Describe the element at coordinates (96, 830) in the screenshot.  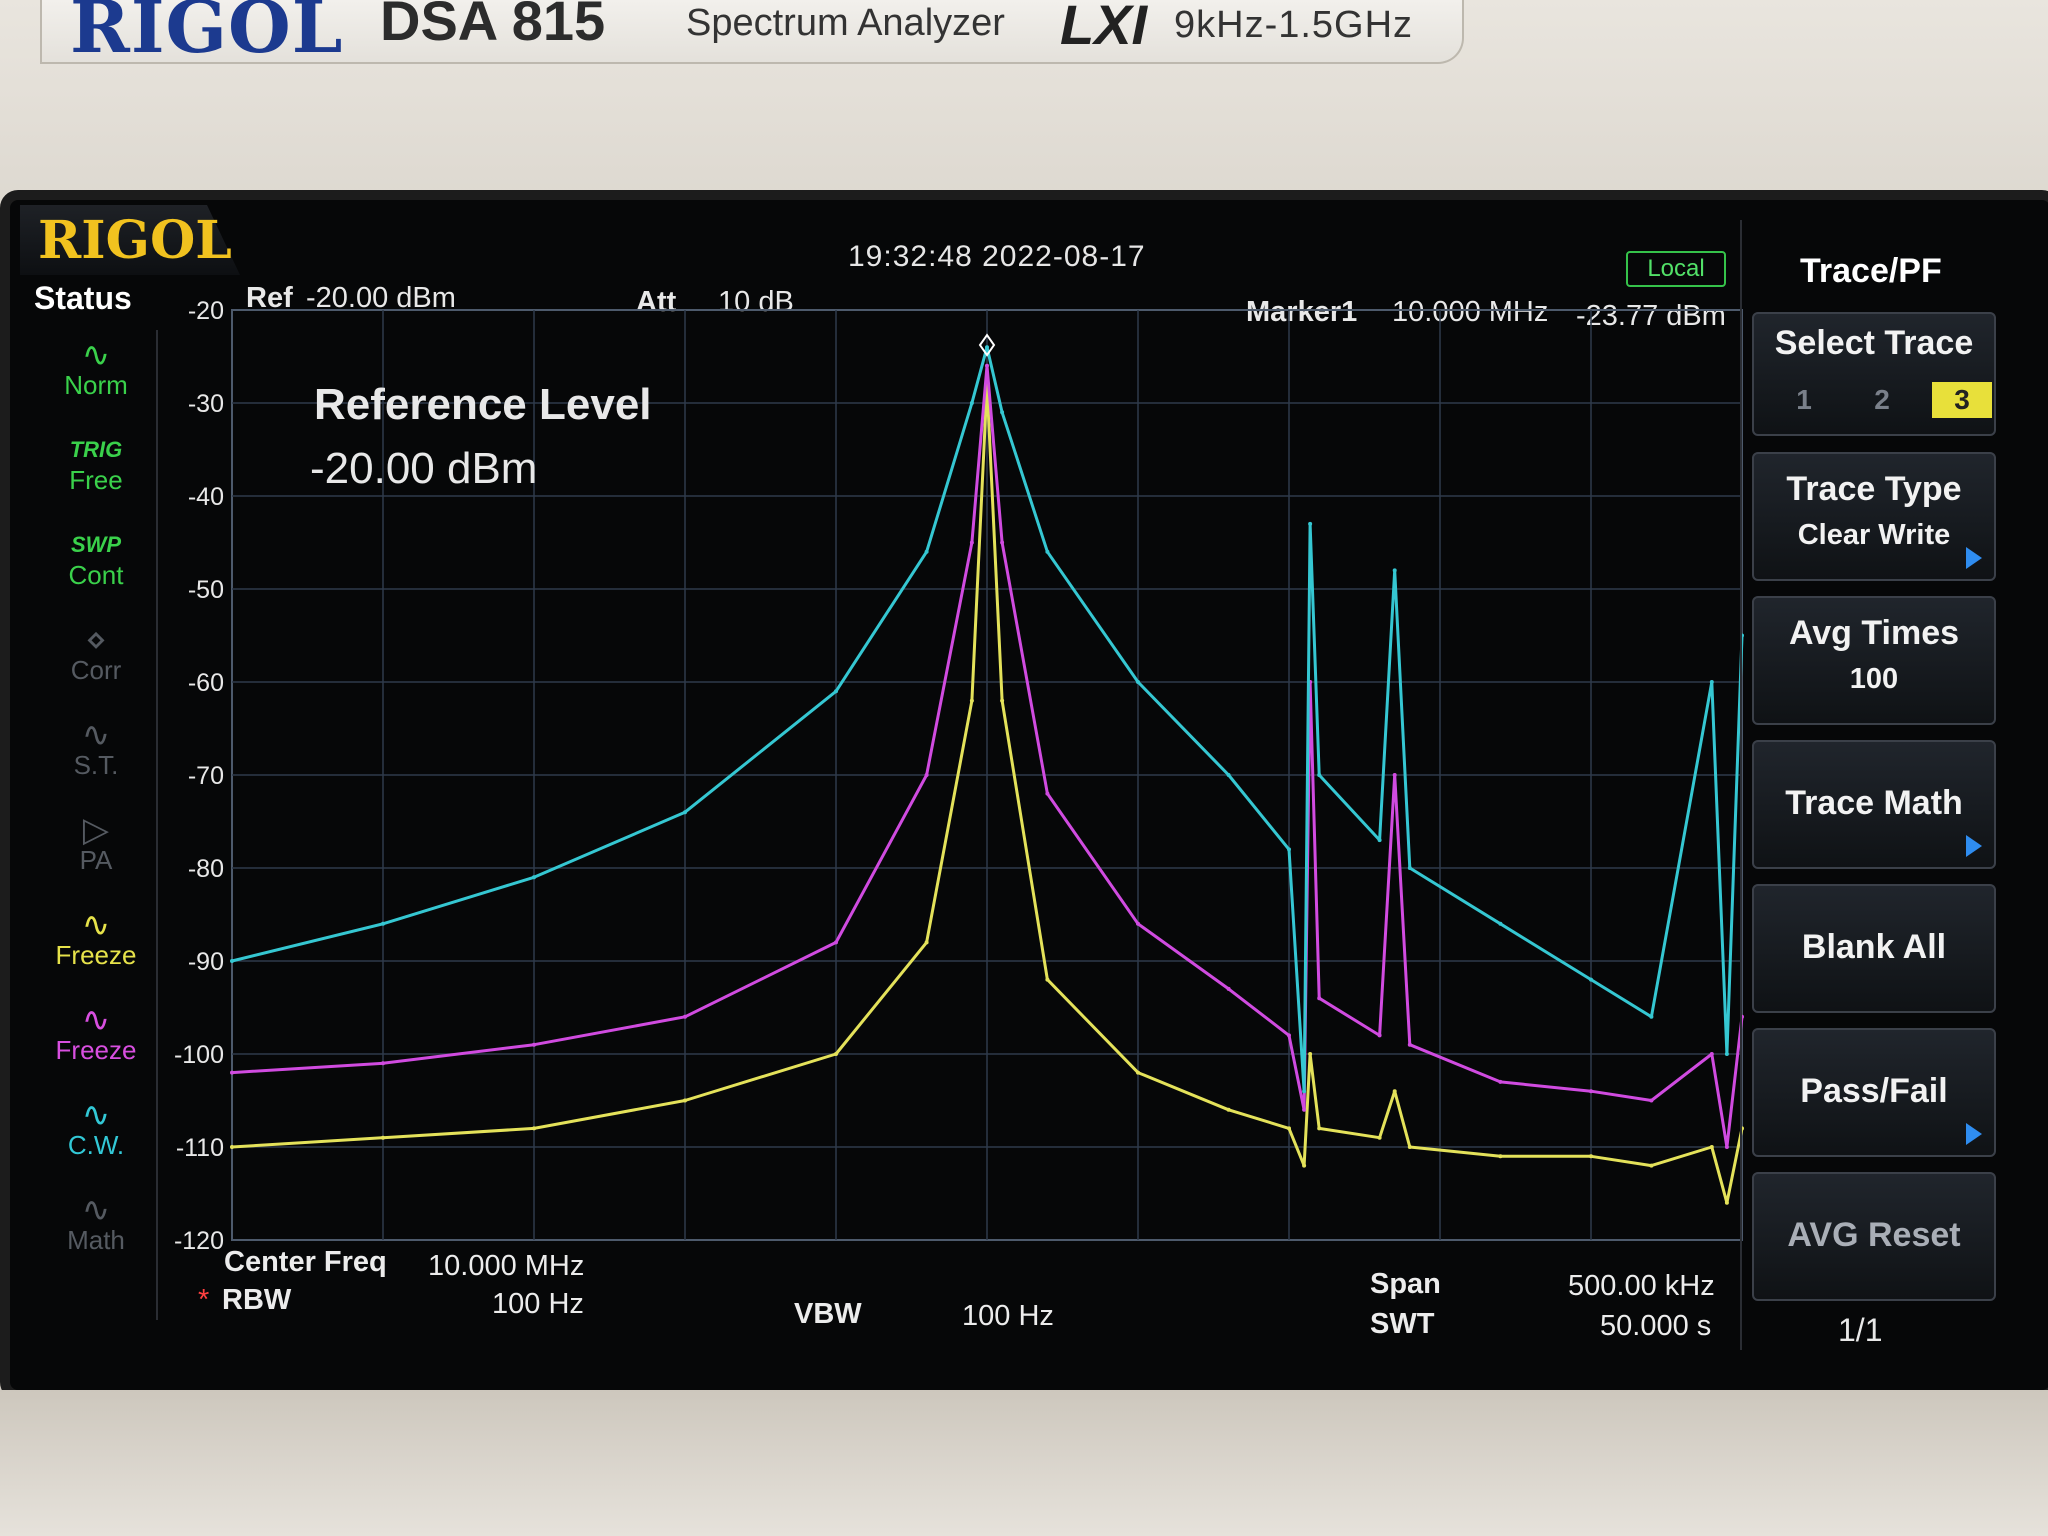
I see `status-wave-icon: ▷` at that location.